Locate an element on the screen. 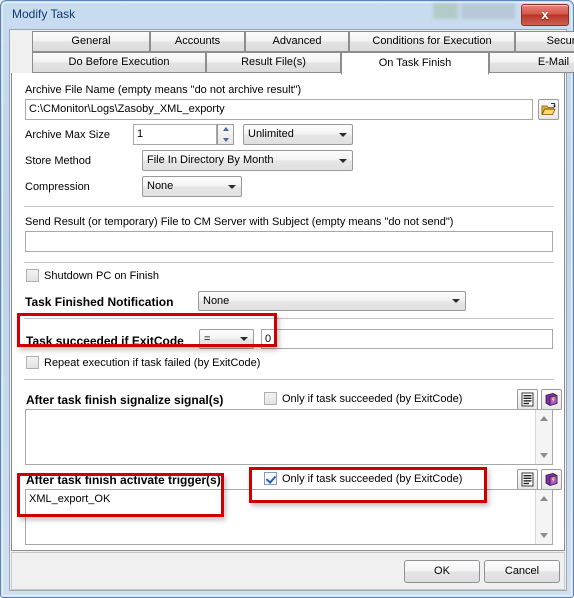 The height and width of the screenshot is (598, 574). shutdown-pc-checkbox-row: Shutdown PC on Finish is located at coordinates (92, 275).